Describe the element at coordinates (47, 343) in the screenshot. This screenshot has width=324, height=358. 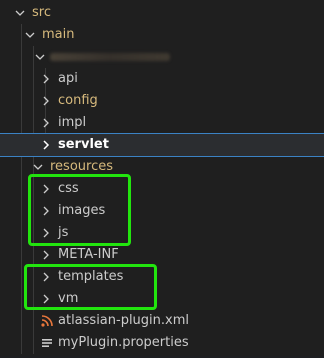
I see `lines-icon` at that location.